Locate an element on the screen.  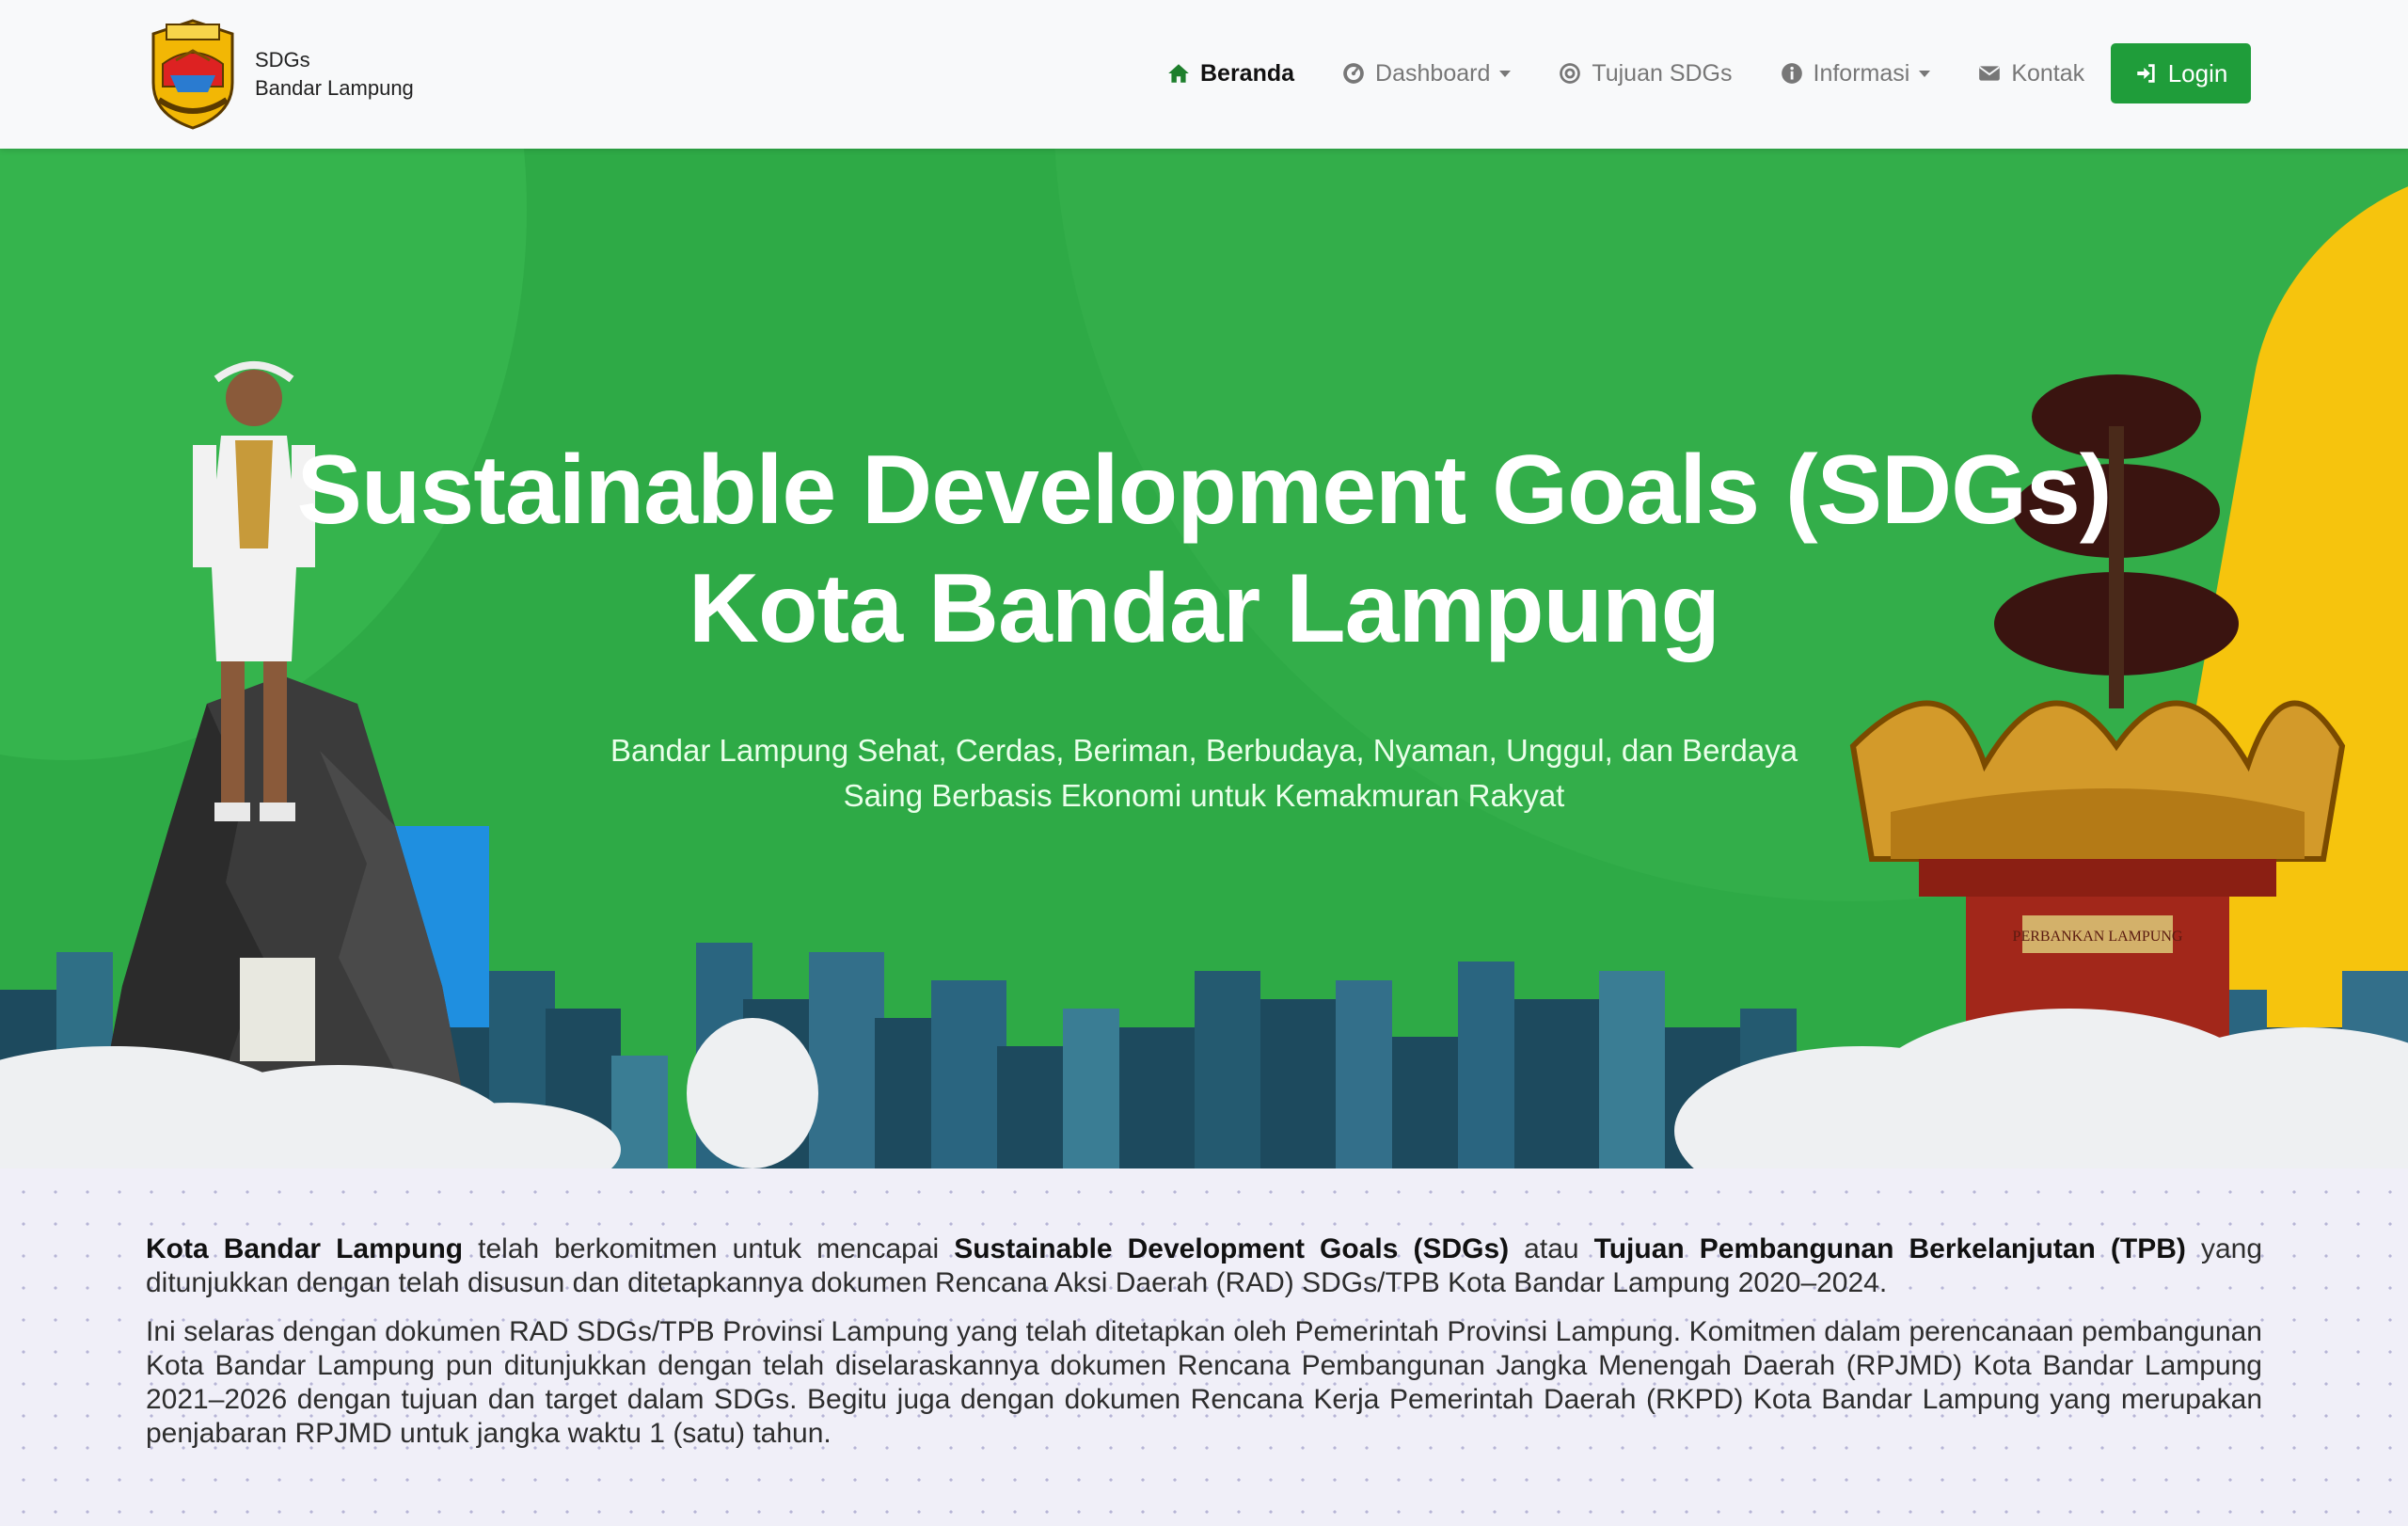
info-icon is located at coordinates (1792, 73).